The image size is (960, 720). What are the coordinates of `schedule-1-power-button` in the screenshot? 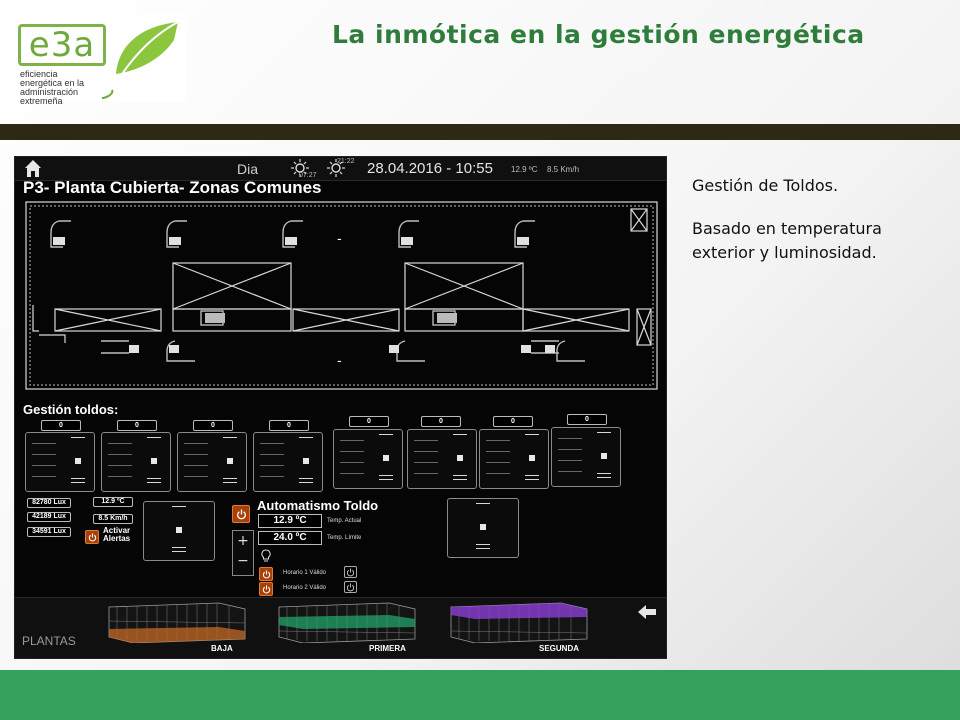 It's located at (266, 574).